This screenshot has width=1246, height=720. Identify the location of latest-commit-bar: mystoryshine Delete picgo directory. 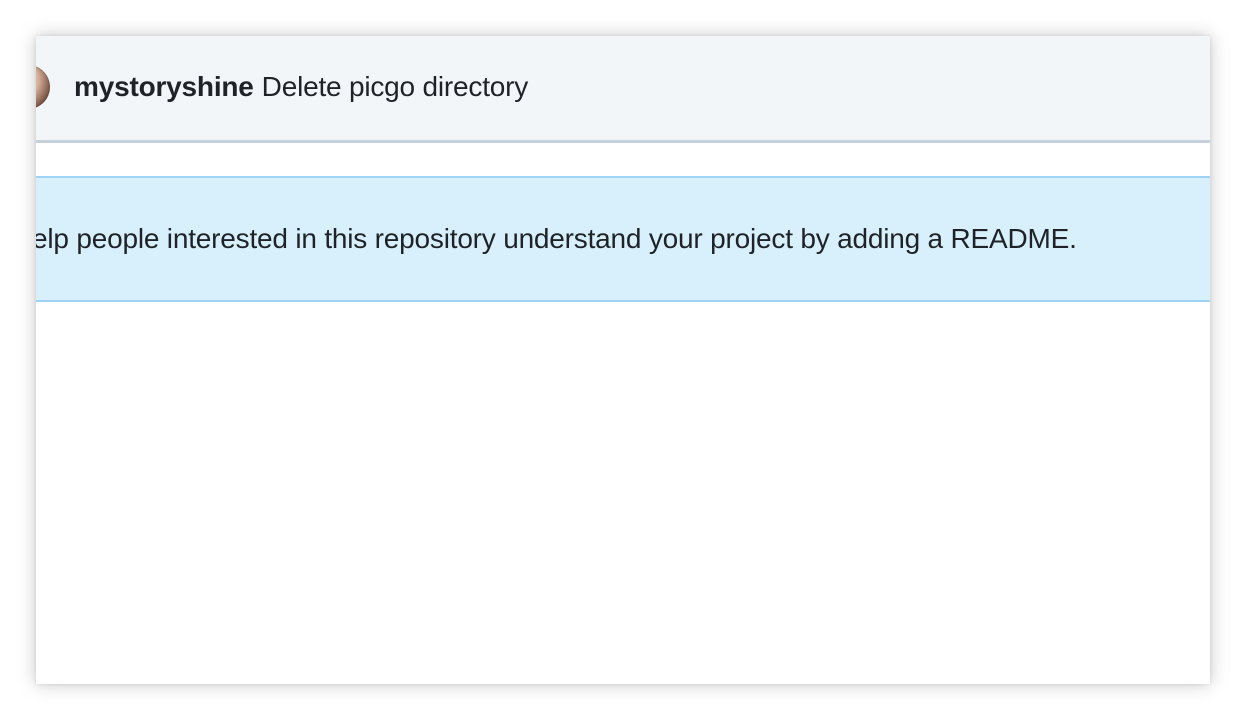
(623, 89).